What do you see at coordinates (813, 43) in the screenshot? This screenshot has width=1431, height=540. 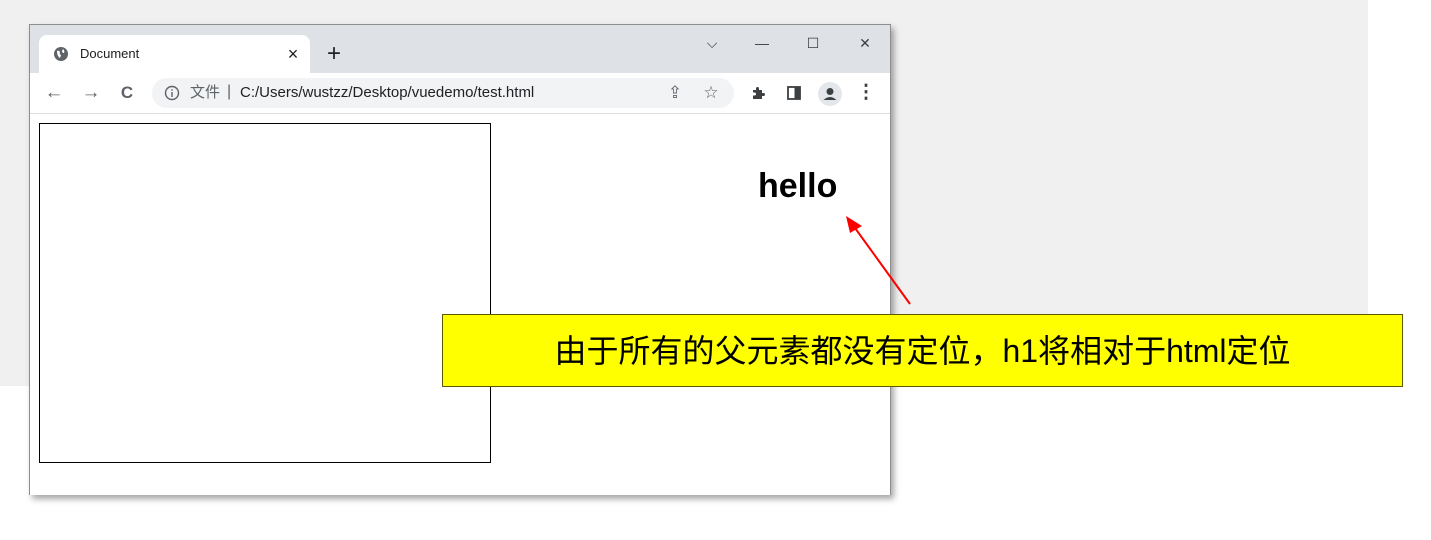 I see `maximize-button: ☐` at bounding box center [813, 43].